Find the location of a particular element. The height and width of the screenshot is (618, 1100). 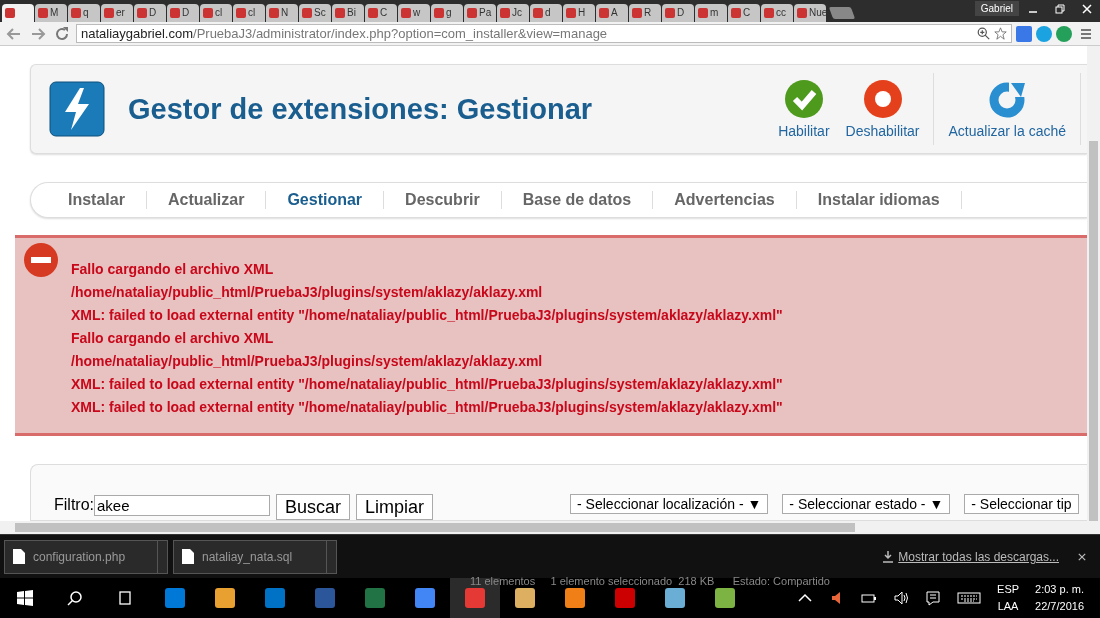

profile-button: Gabriel is located at coordinates (996, 8).